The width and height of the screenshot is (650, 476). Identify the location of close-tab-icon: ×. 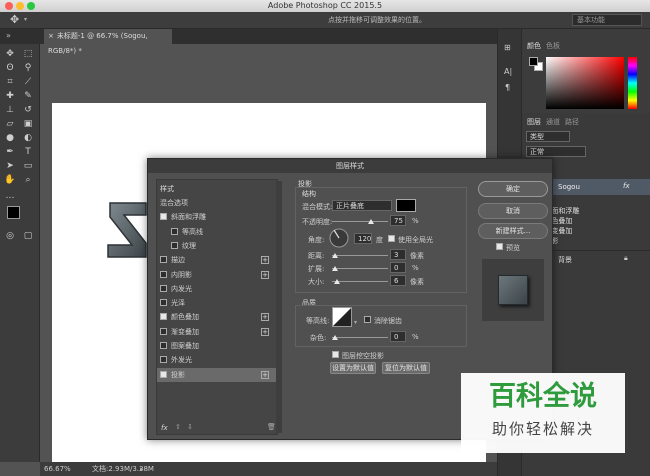
(51, 36).